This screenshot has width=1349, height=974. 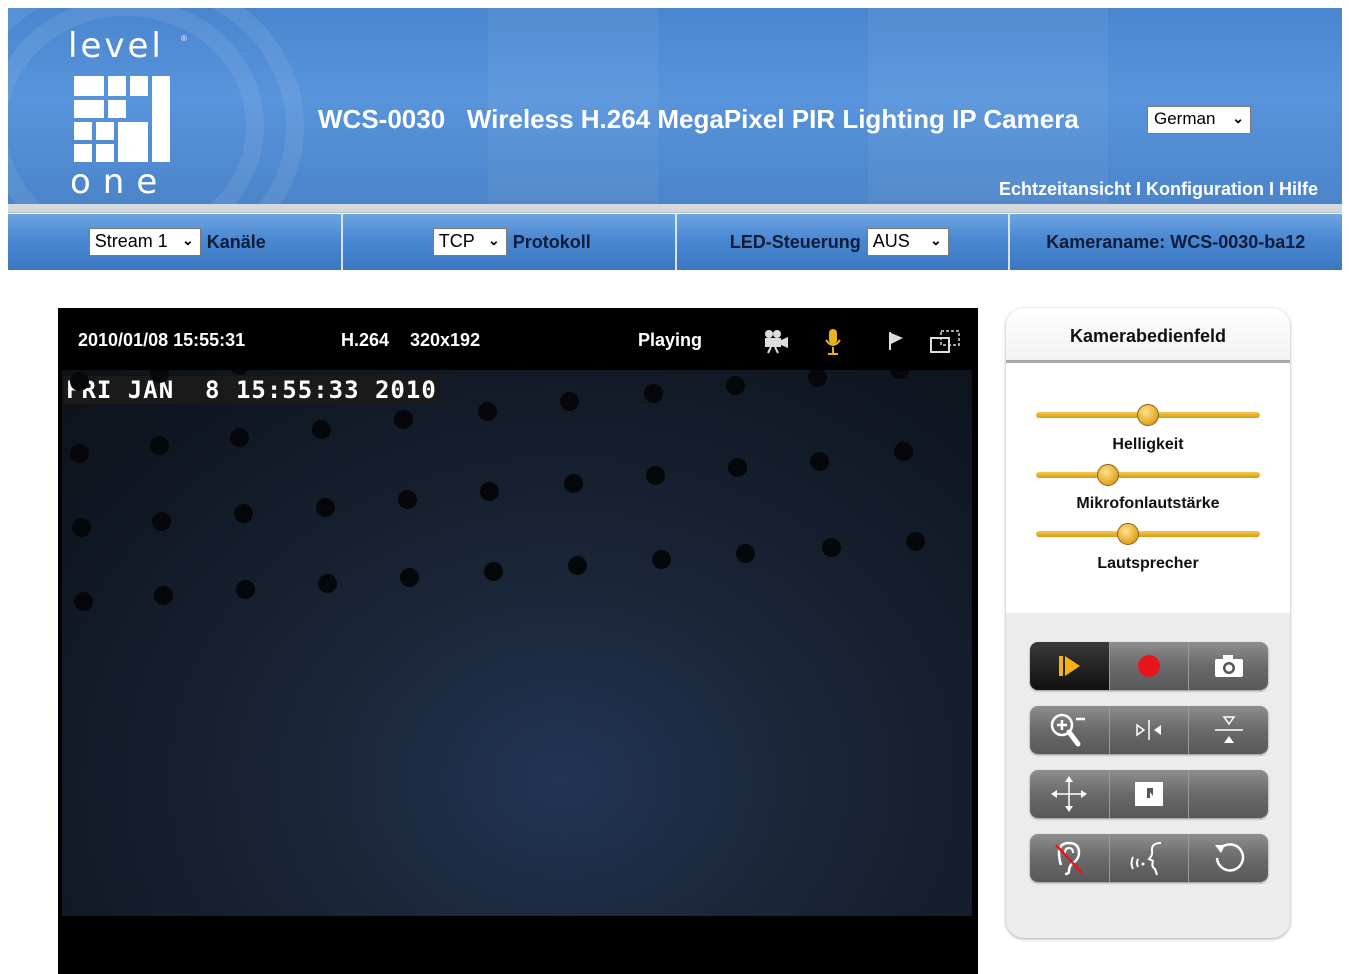 What do you see at coordinates (1146, 859) in the screenshot?
I see `talk-icon` at bounding box center [1146, 859].